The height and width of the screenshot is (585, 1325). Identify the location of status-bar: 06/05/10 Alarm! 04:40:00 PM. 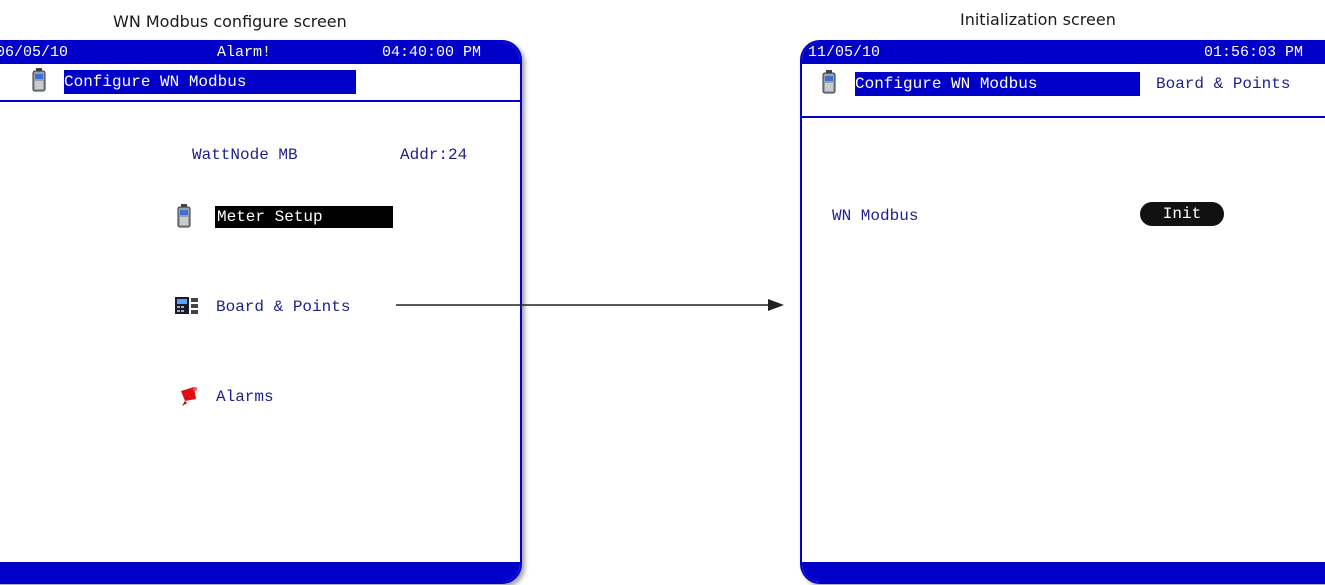
(260, 53).